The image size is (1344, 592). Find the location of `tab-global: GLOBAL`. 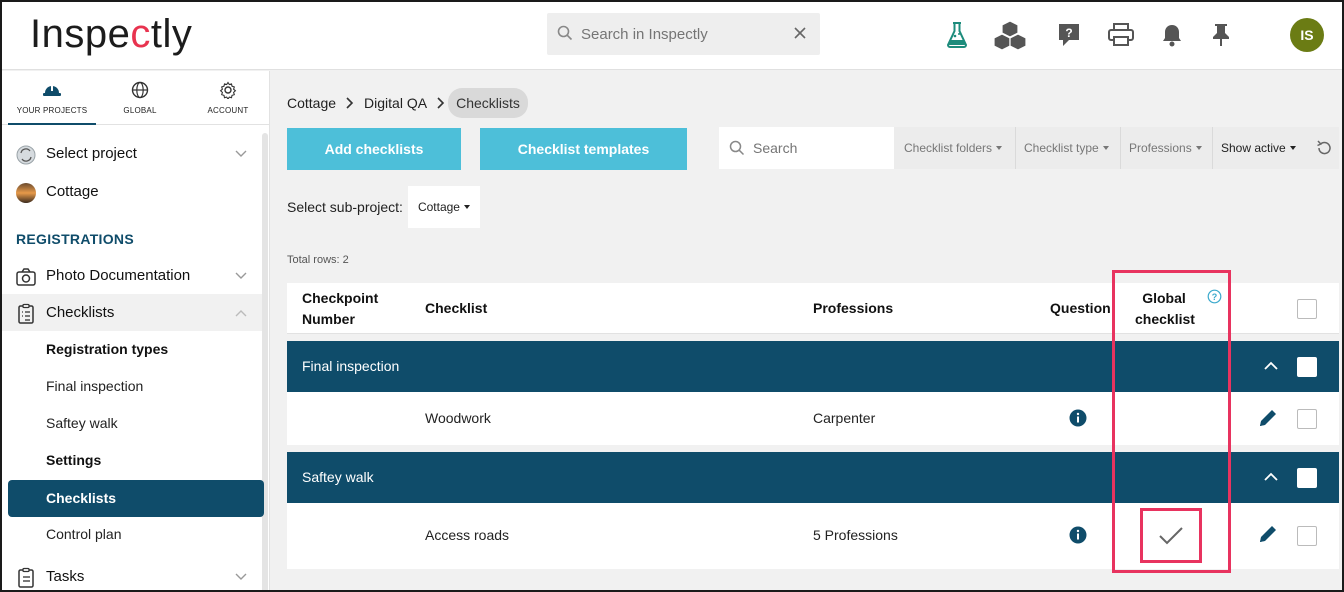

tab-global: GLOBAL is located at coordinates (140, 98).